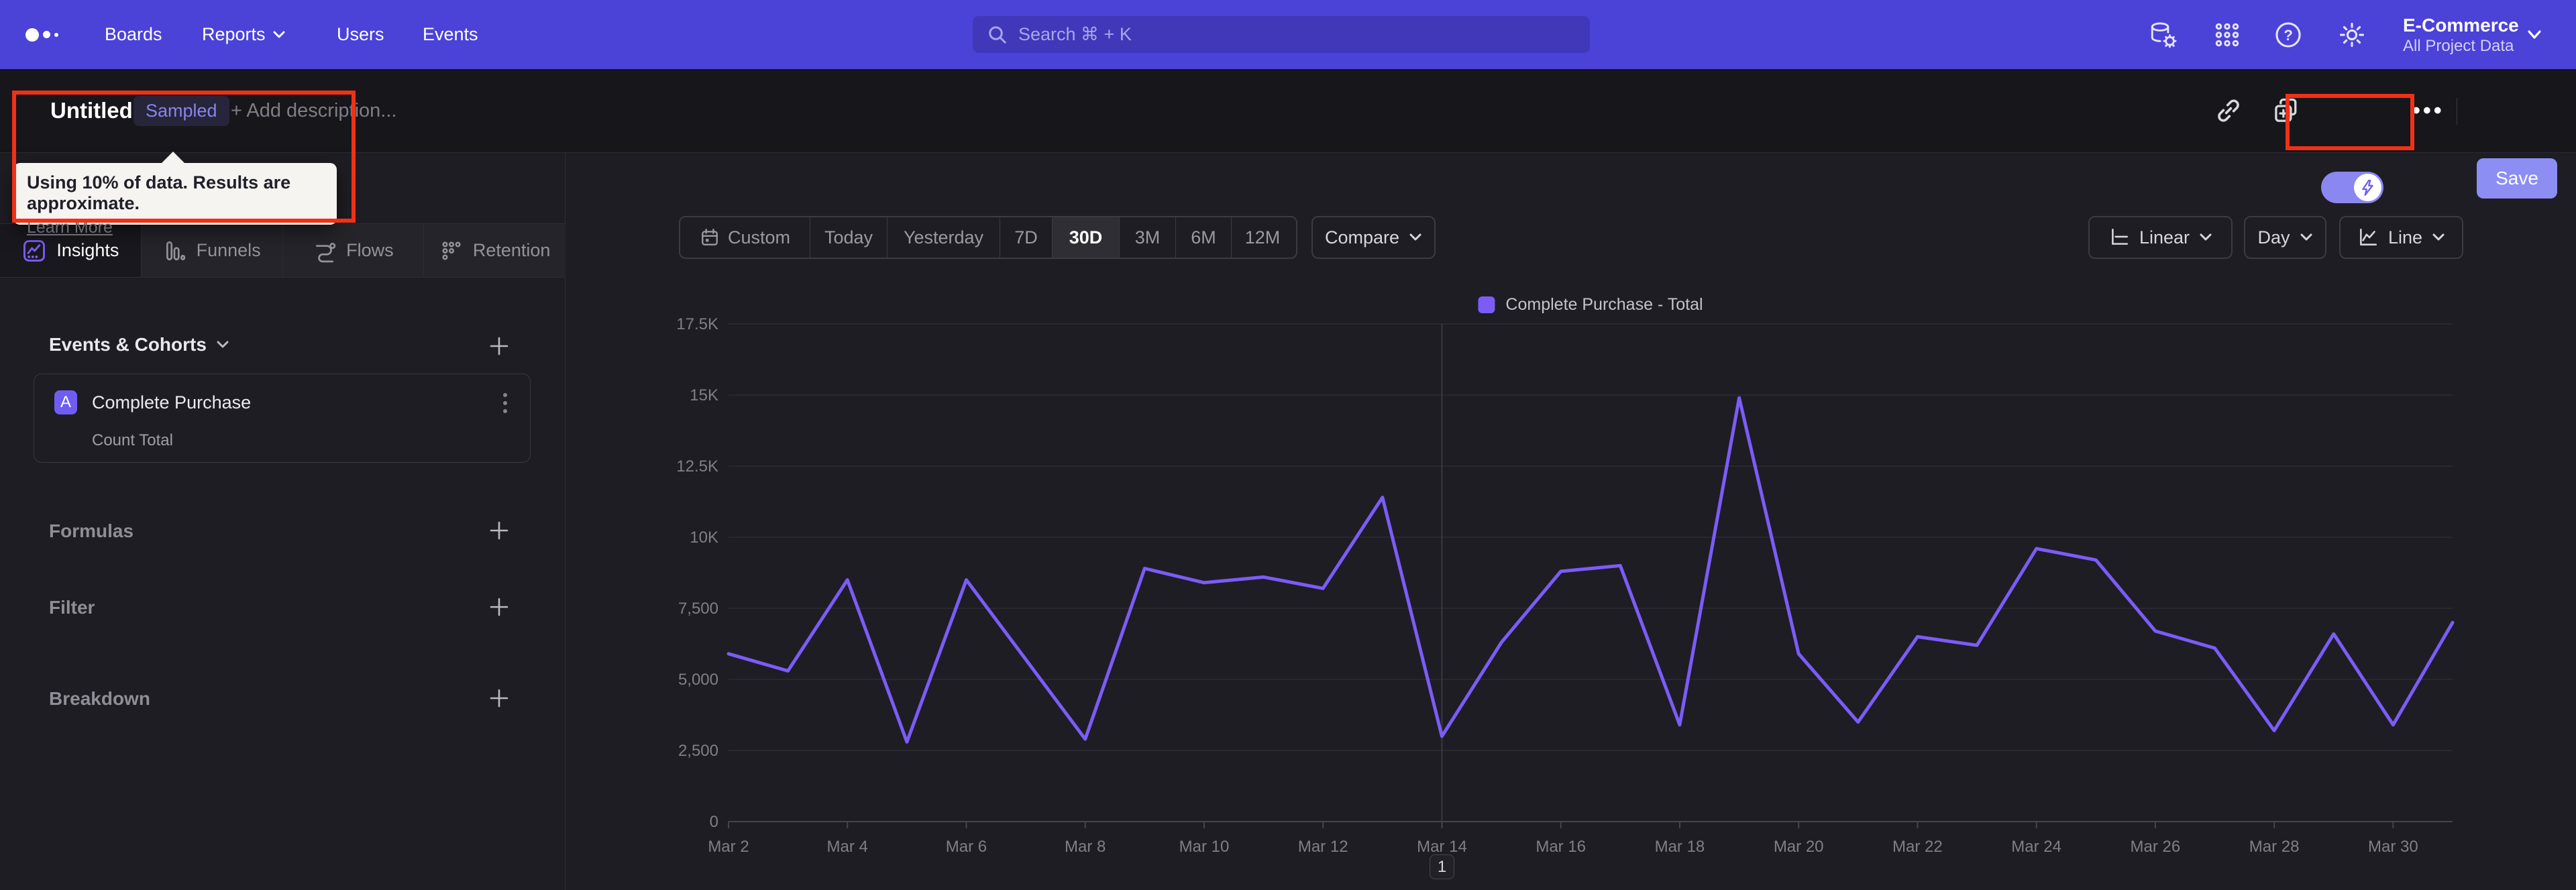  What do you see at coordinates (511, 250) in the screenshot?
I see `tab-retention-label: Retention` at bounding box center [511, 250].